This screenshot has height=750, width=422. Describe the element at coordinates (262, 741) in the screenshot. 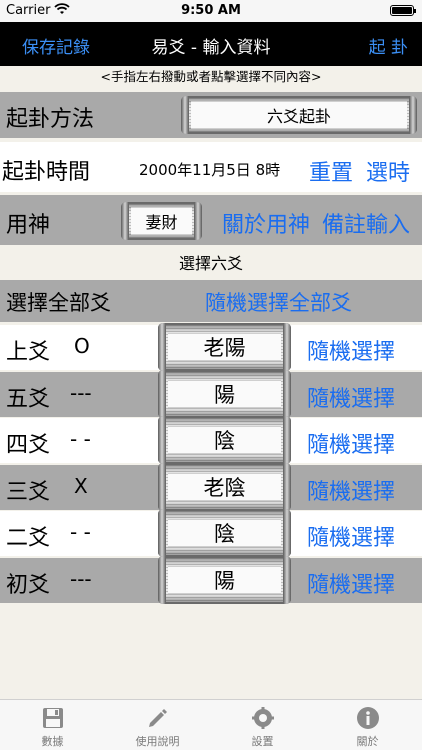

I see `tab-settings-label: 設置` at that location.